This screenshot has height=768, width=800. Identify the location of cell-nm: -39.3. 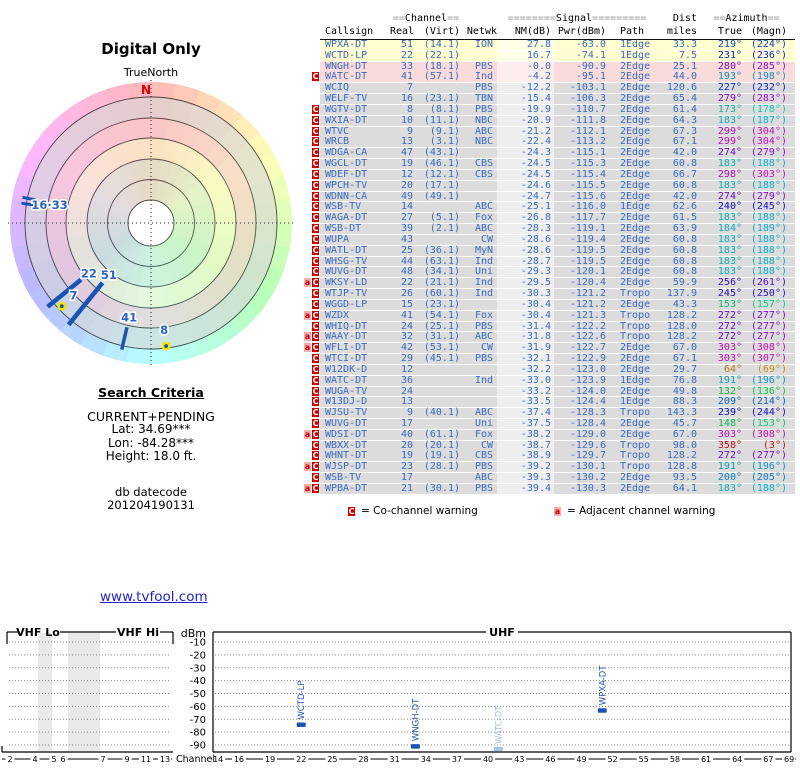
(525, 478).